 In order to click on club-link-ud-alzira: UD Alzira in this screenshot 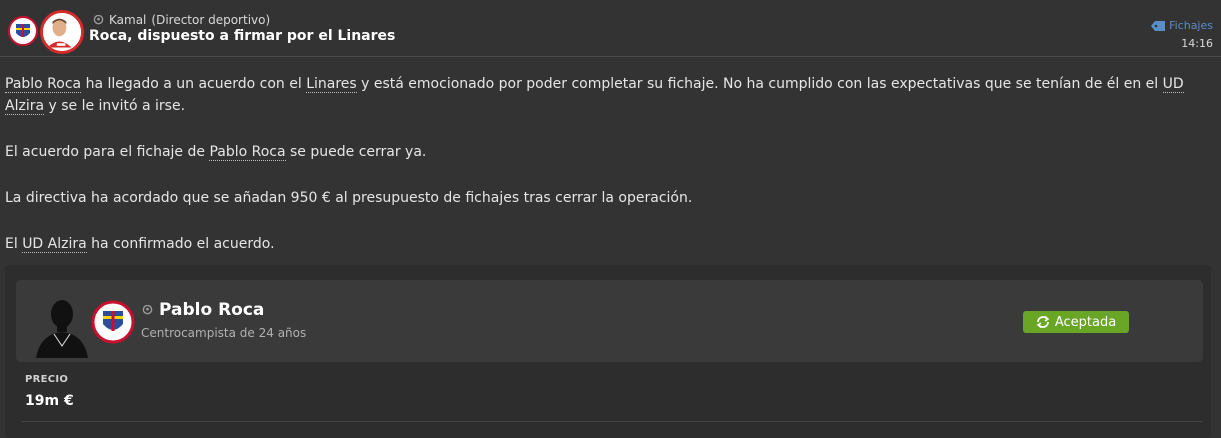, I will do `click(54, 244)`.